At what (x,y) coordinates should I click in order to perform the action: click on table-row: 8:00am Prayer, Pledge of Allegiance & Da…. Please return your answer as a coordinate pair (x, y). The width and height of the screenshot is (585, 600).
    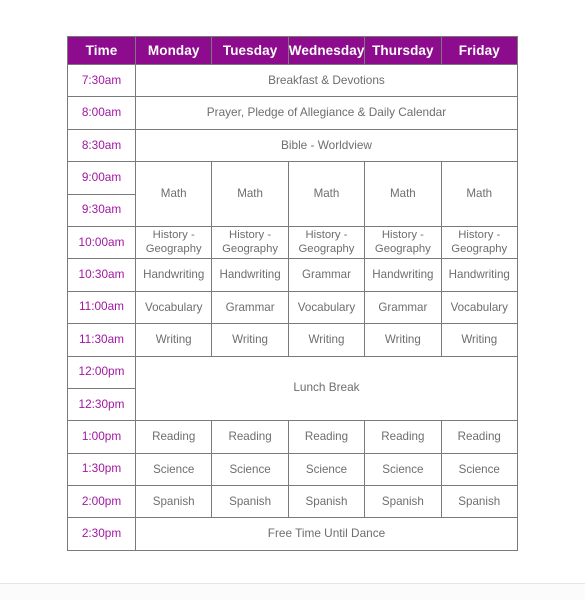
    Looking at the image, I should click on (292, 113).